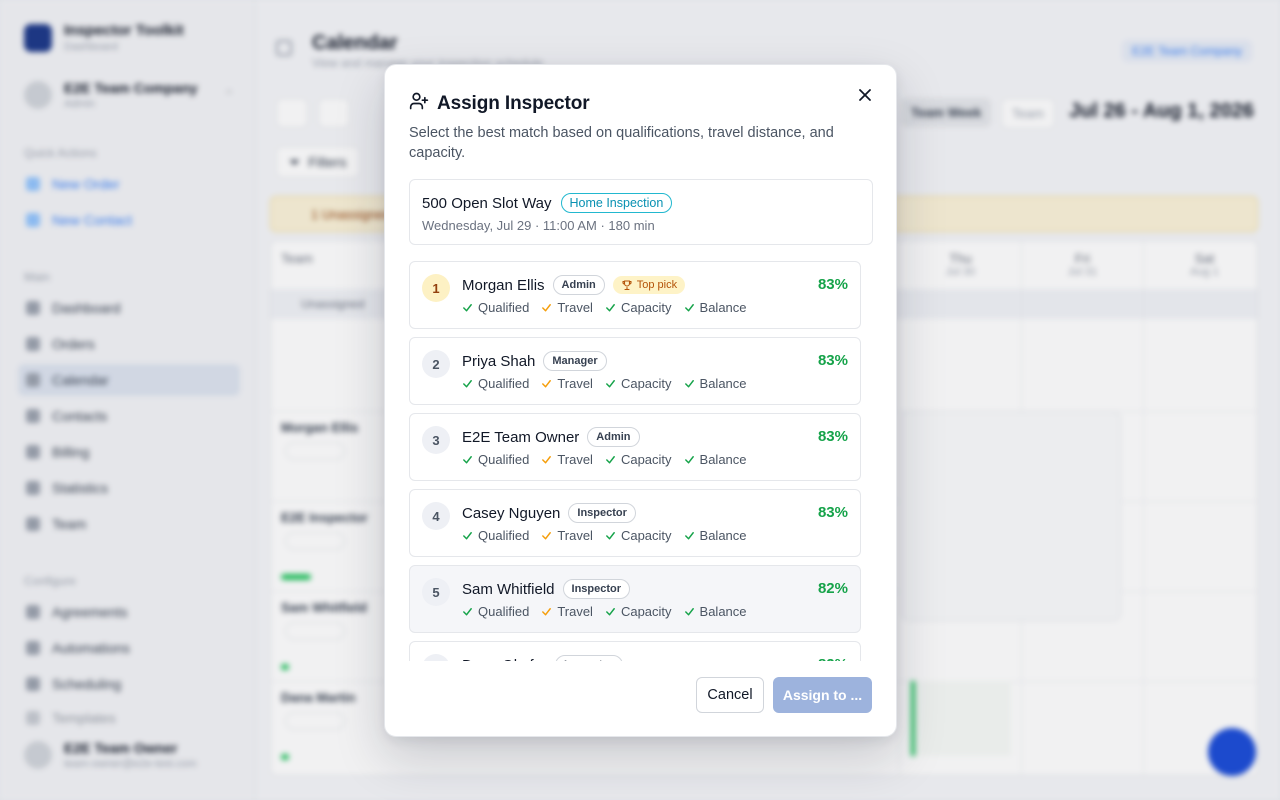 The height and width of the screenshot is (800, 1280). Describe the element at coordinates (521, 437) in the screenshot. I see `candidate-name: E2E Team Owner` at that location.